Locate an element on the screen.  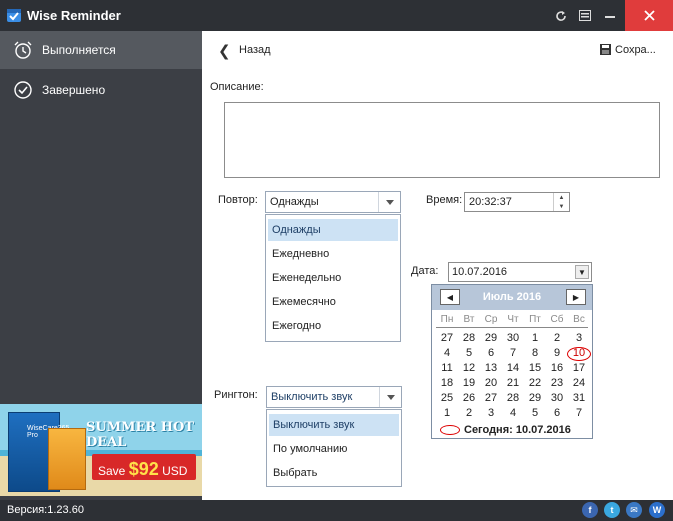
minimize-icon is located at coordinates (610, 16).